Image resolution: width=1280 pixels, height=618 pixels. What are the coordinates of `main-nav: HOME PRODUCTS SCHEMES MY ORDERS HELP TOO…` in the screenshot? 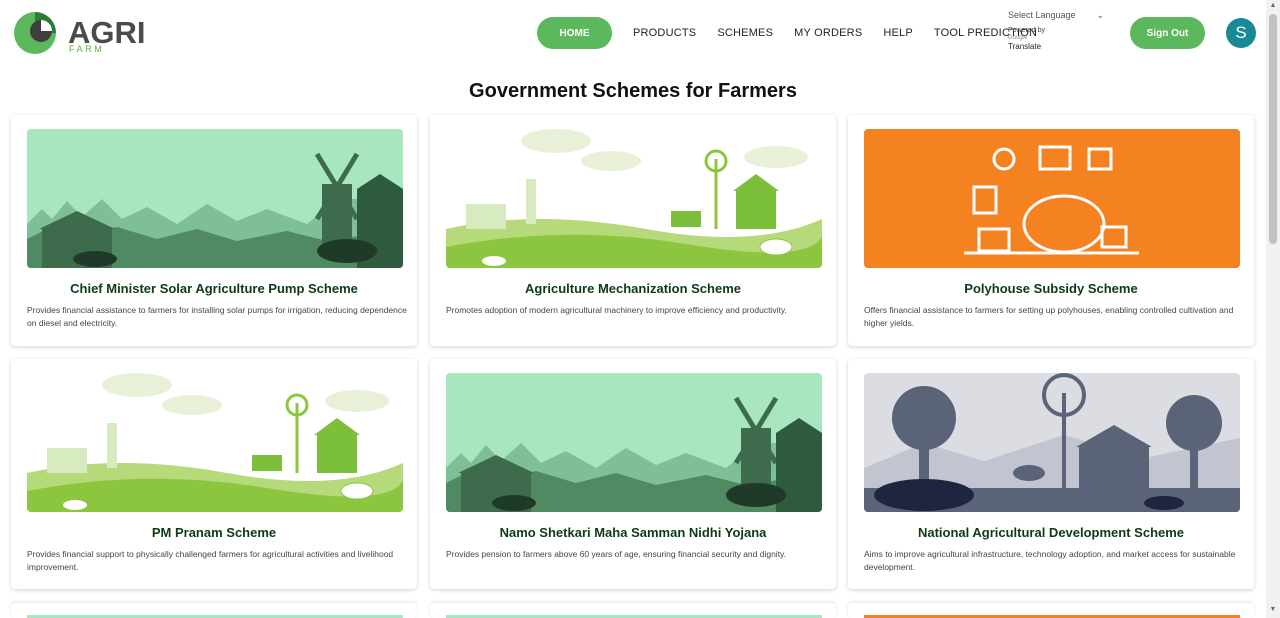 It's located at (787, 33).